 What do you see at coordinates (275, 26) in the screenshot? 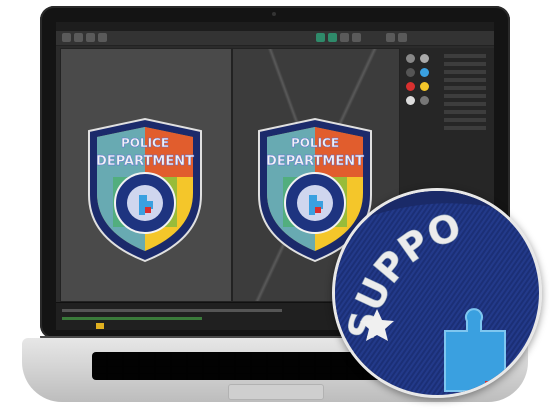
I see `menu-bar` at bounding box center [275, 26].